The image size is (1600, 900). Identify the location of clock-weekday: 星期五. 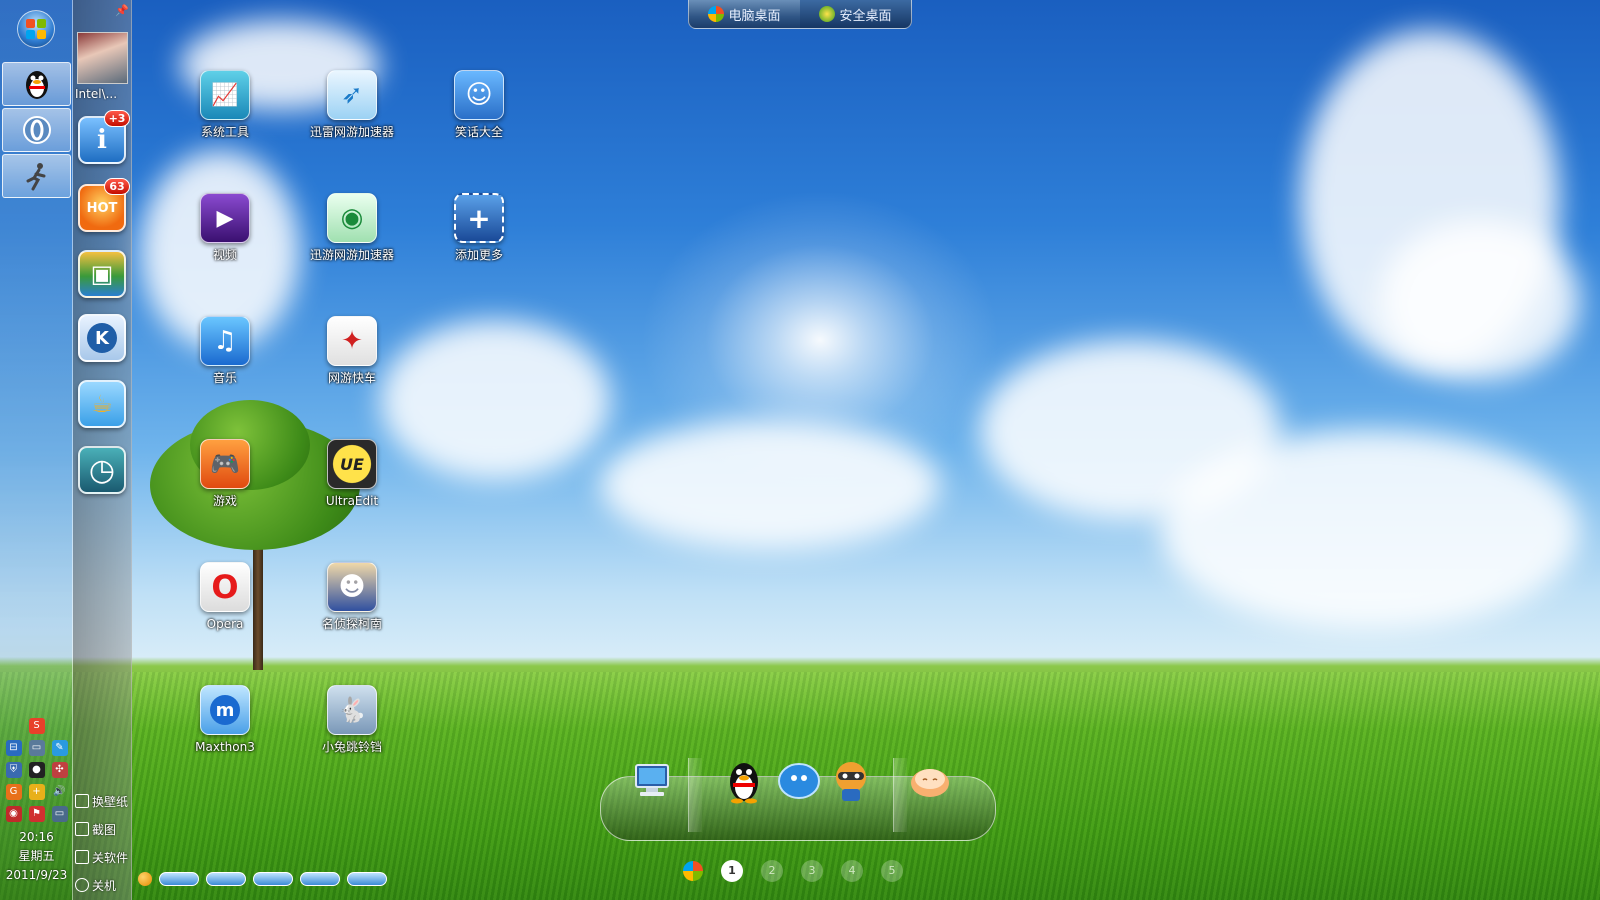
(36, 856).